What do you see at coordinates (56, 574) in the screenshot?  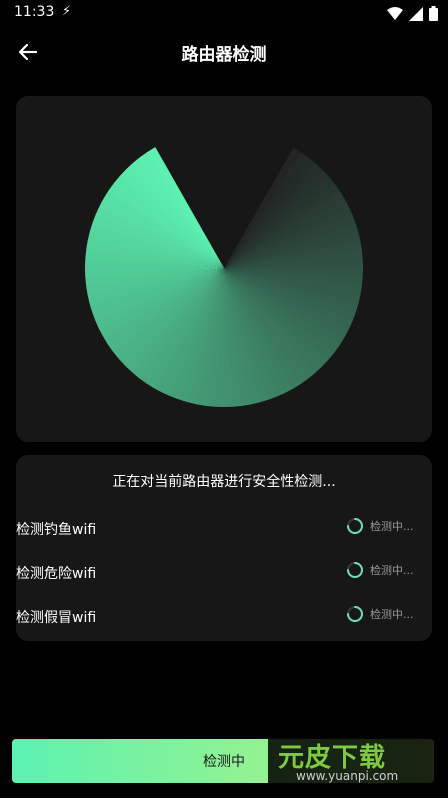 I see `check-label: 检测危险wifi` at bounding box center [56, 574].